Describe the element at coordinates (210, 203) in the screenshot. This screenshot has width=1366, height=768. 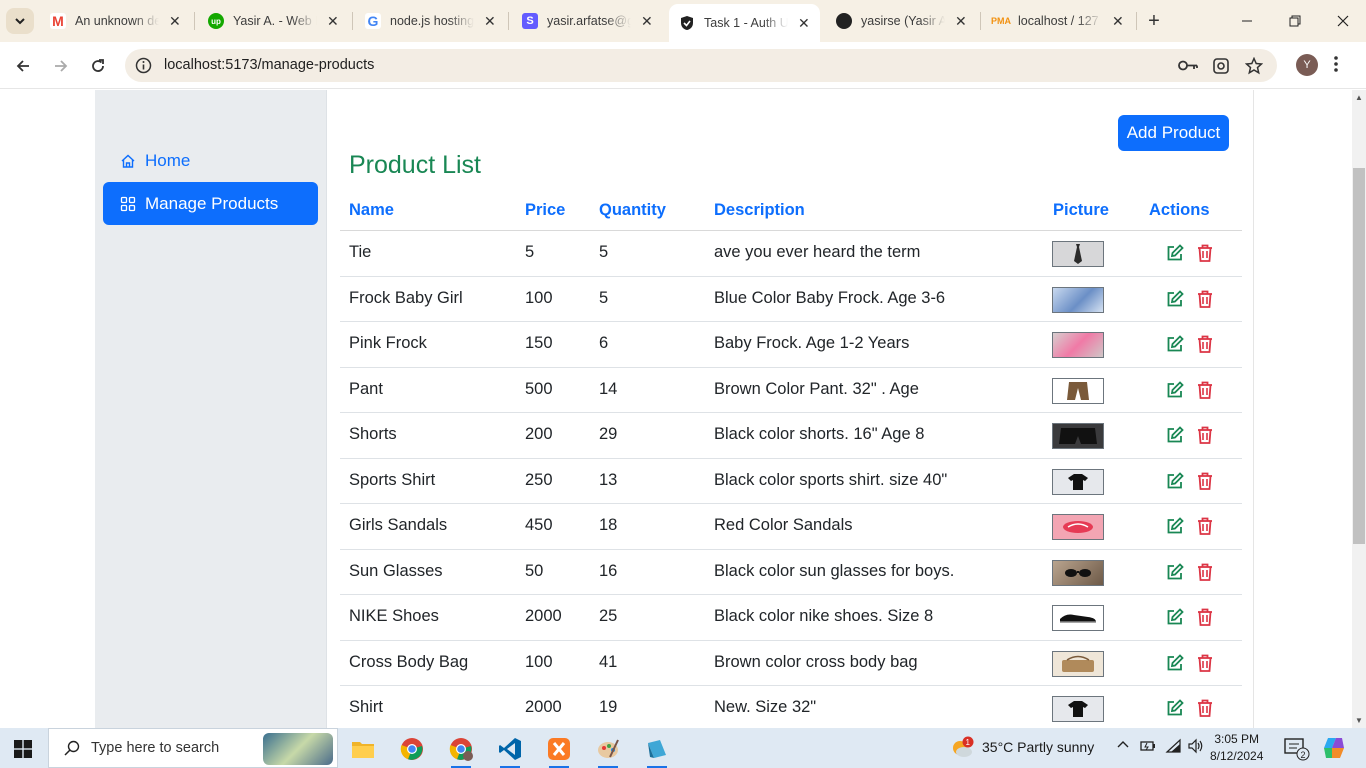
I see `sidebar-item-manage-products: Manage Products` at that location.